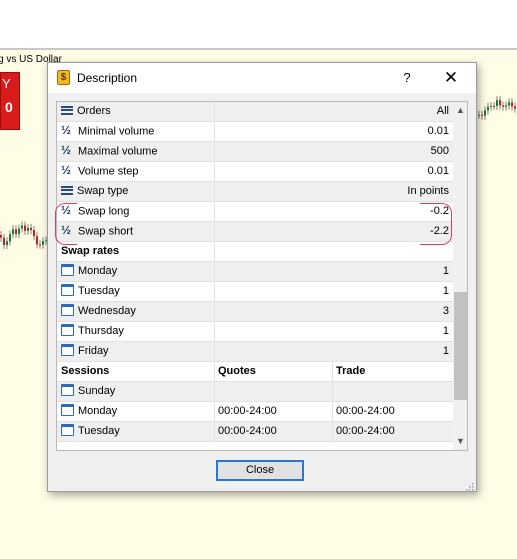  Describe the element at coordinates (135, 231) in the screenshot. I see `row-name: ½ Swap short` at that location.